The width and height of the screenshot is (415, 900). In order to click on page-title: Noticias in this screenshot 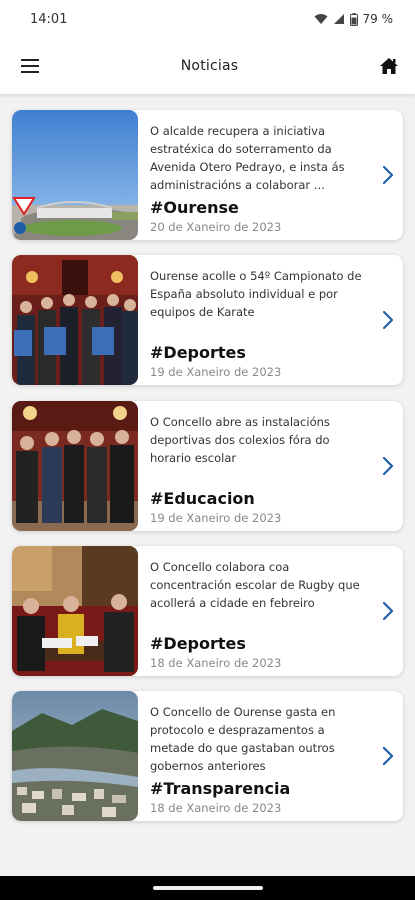, I will do `click(209, 66)`.